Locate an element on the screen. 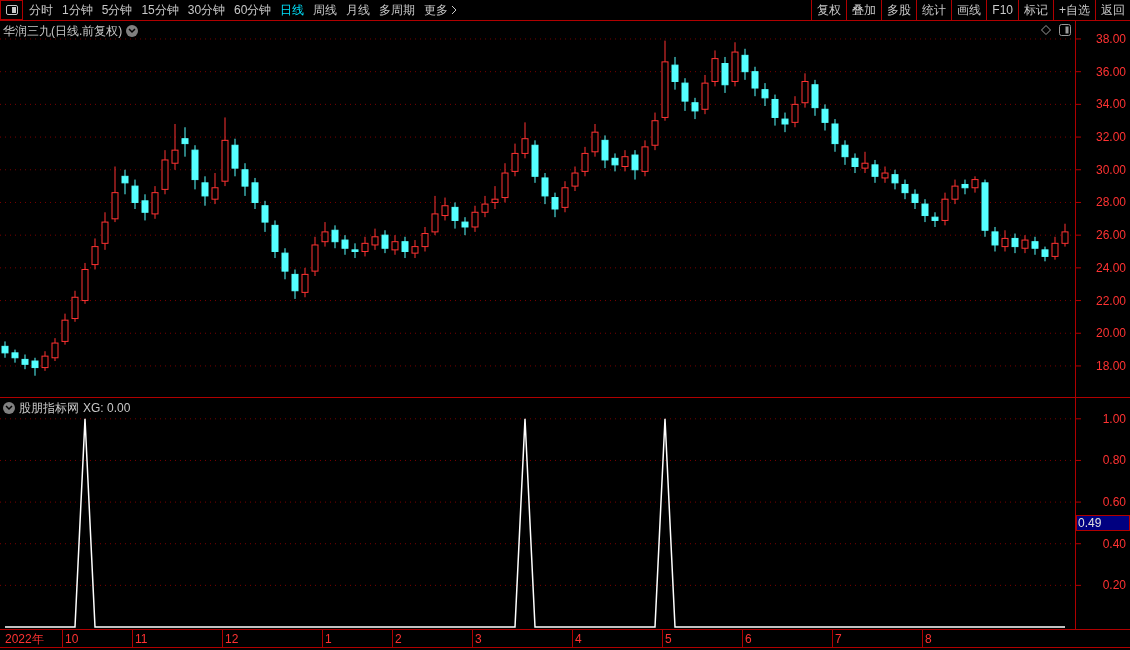  period-tab: 多周期 is located at coordinates (397, 10).